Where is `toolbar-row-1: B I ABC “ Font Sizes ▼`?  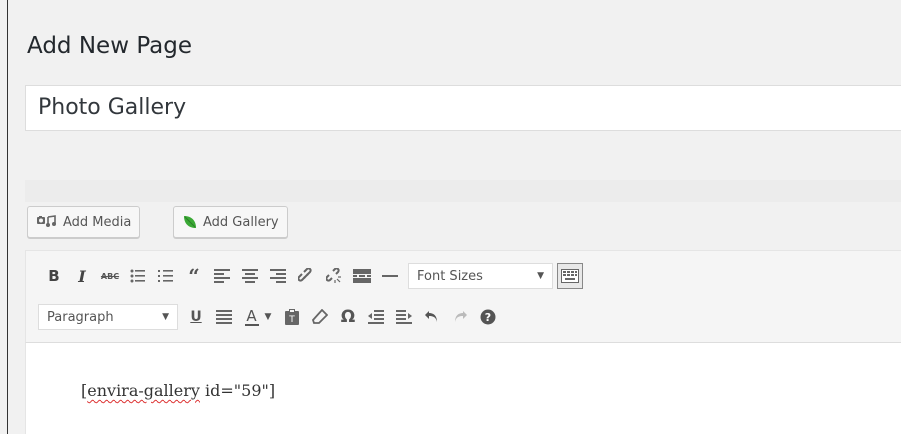 toolbar-row-1: B I ABC “ Font Sizes ▼ is located at coordinates (311, 276).